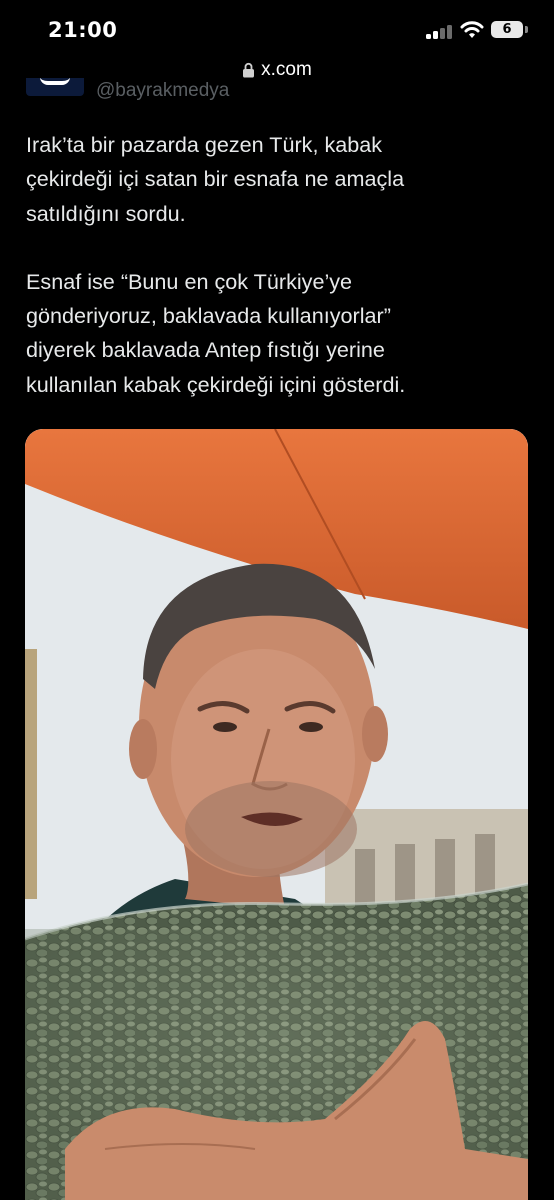 This screenshot has width=554, height=1200. I want to click on avatar-logo-mark, so click(55, 81).